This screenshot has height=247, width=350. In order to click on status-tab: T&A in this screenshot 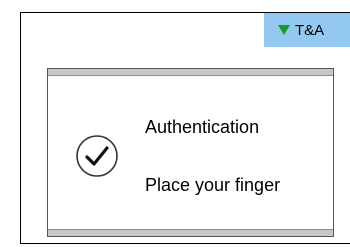, I will do `click(307, 30)`.